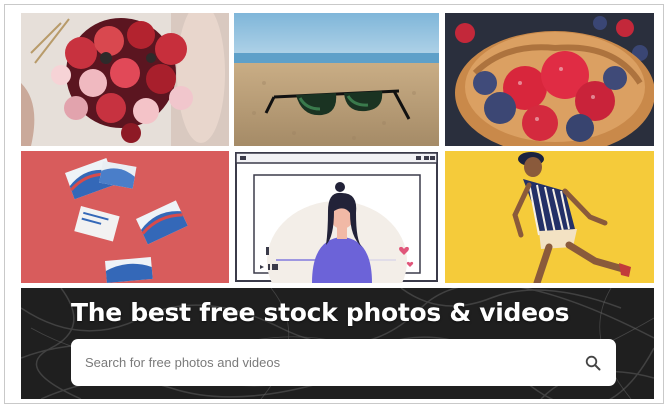 The height and width of the screenshot is (408, 668). I want to click on bouquet-photo, so click(125, 79).